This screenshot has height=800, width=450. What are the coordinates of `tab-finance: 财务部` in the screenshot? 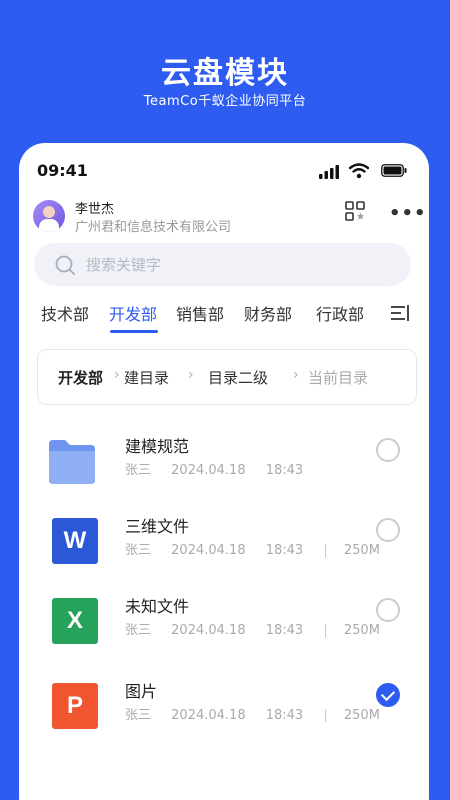 It's located at (268, 313).